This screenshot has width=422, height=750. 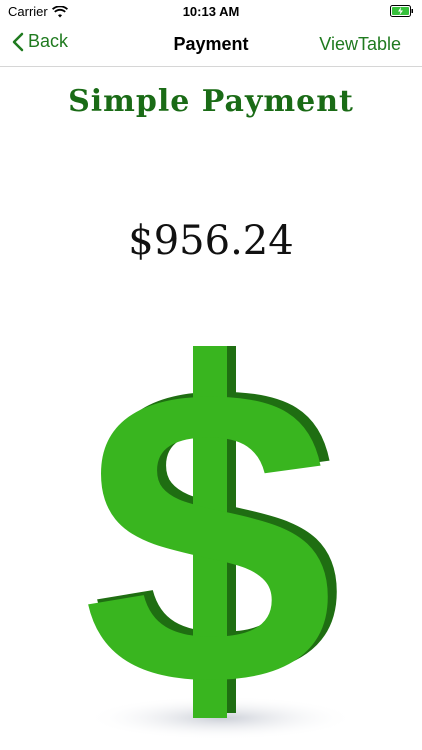 What do you see at coordinates (211, 241) in the screenshot?
I see `payment-amount: $956.24` at bounding box center [211, 241].